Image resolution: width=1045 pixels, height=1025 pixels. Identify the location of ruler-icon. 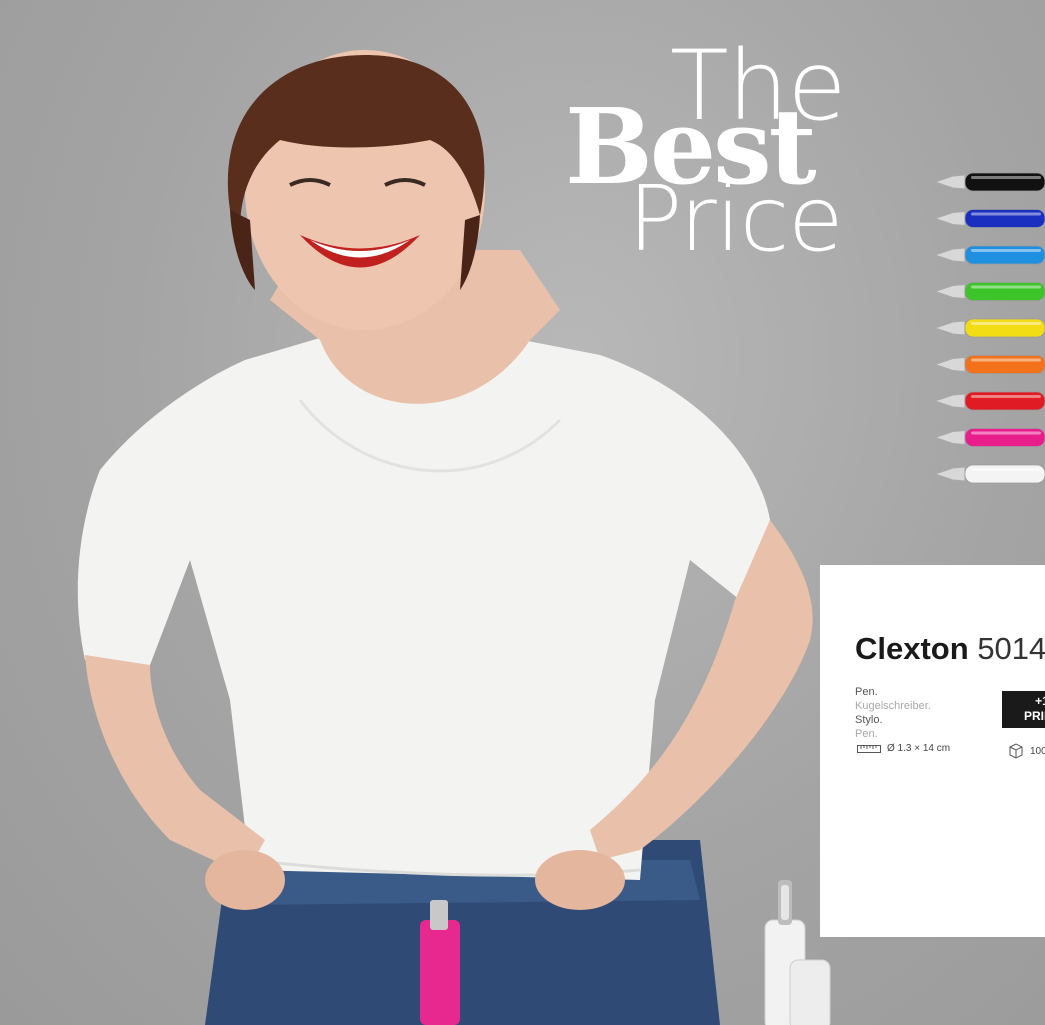
(869, 748).